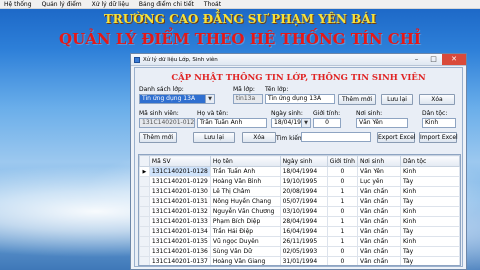 This screenshot has width=480, height=270. I want to click on table-cell: 28/04/1994, so click(303, 221).